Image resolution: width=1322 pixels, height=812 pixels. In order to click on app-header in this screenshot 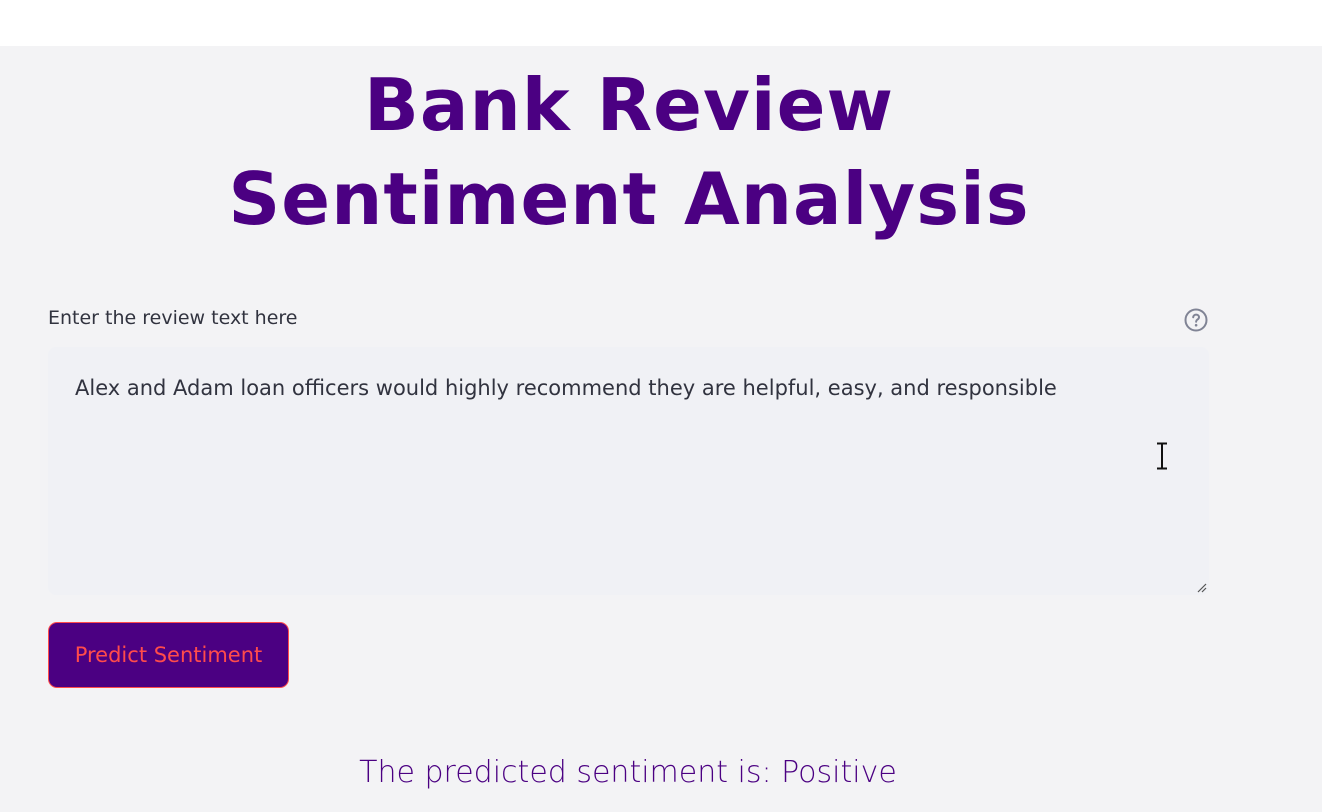, I will do `click(661, 23)`.